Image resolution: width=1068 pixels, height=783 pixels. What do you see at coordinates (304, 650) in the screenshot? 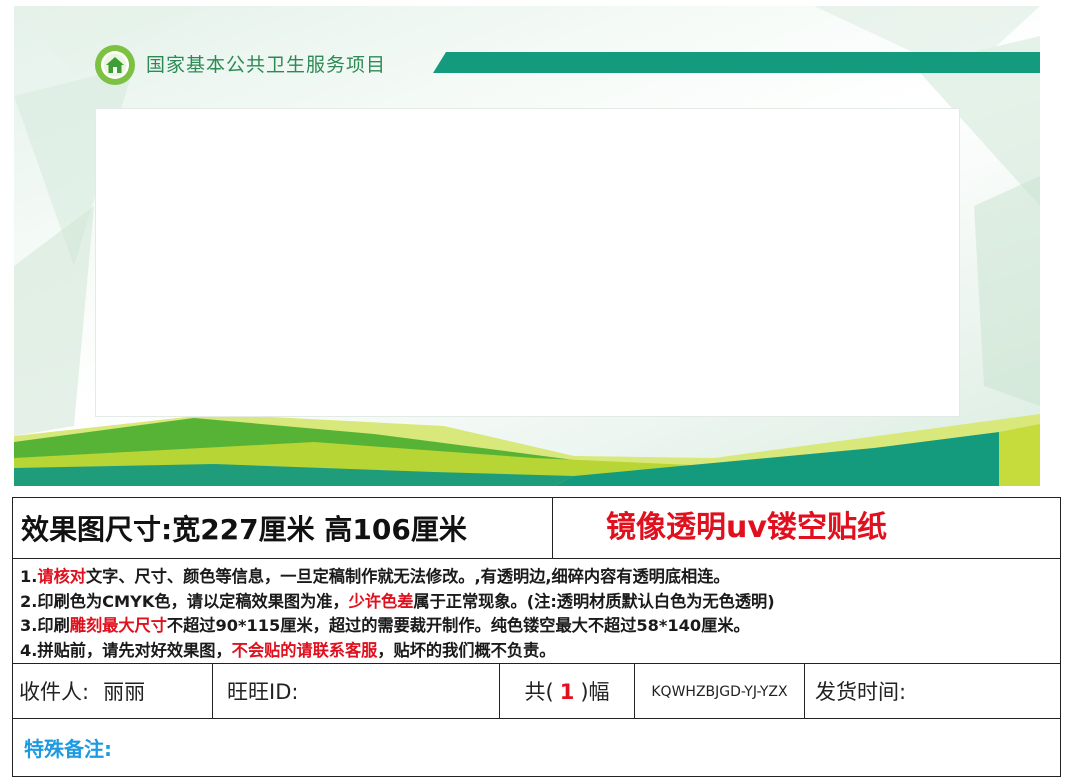
I see `note-highlight: 不会贴的请联系客服` at bounding box center [304, 650].